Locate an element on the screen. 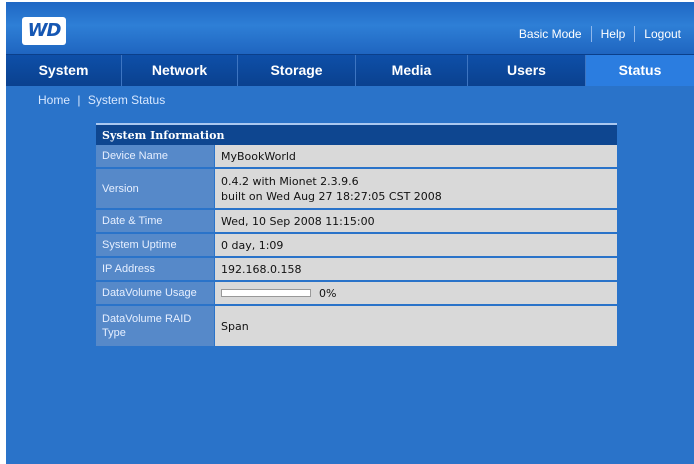  header: WD Basic Mode Help Logout is located at coordinates (350, 28).